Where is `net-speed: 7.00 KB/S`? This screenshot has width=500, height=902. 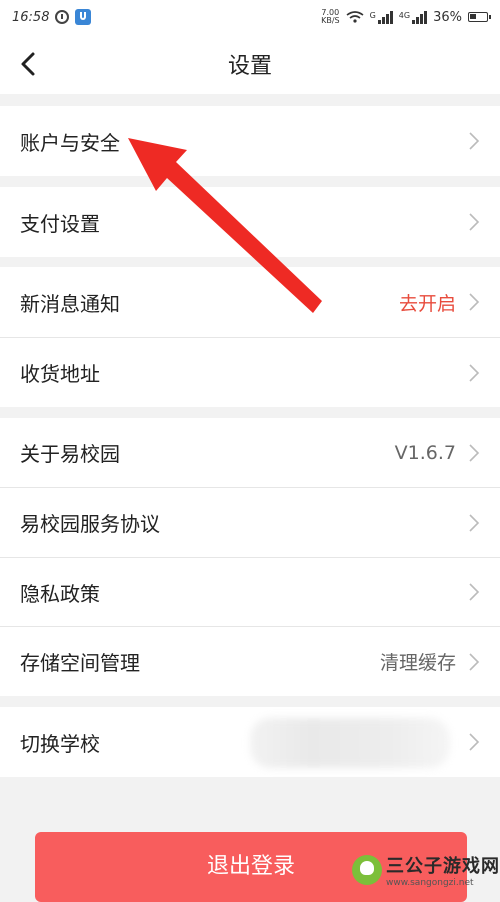 net-speed: 7.00 KB/S is located at coordinates (330, 17).